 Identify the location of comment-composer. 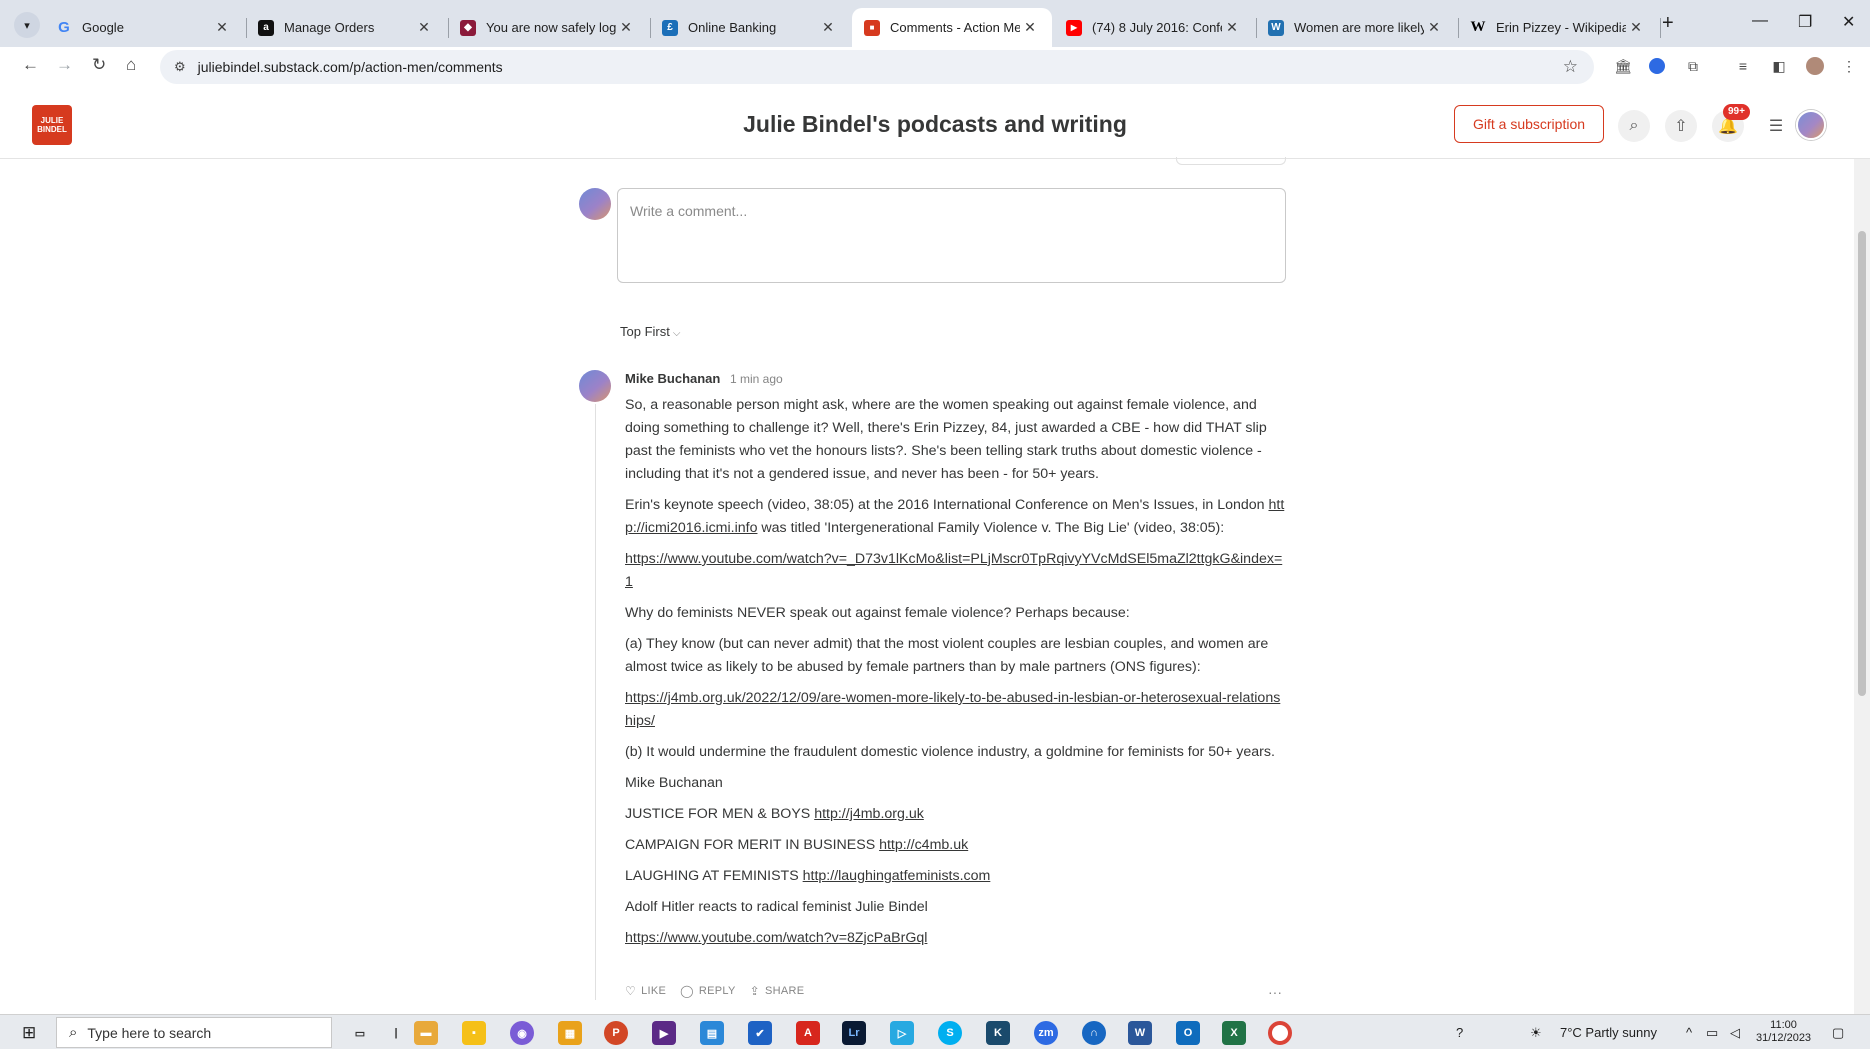
(951, 235).